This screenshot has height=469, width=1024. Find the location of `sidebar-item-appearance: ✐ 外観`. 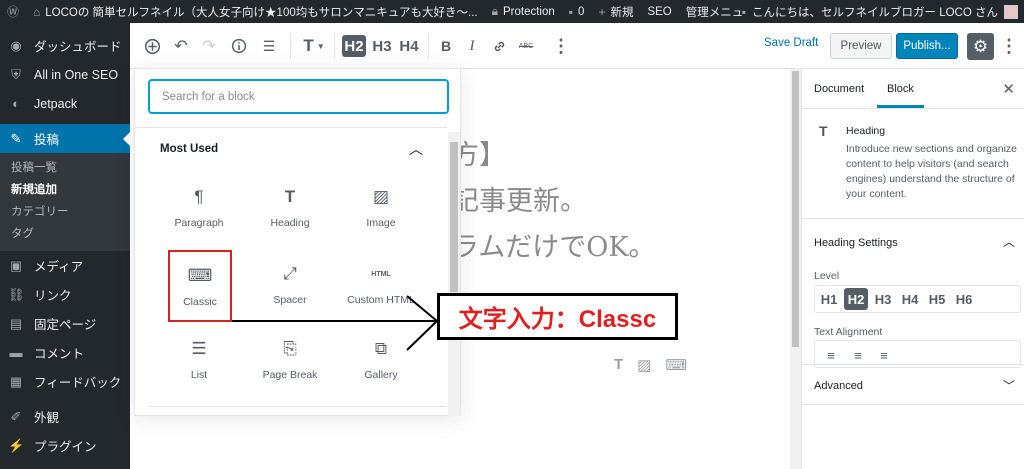

sidebar-item-appearance: ✐ 外観 is located at coordinates (65, 416).